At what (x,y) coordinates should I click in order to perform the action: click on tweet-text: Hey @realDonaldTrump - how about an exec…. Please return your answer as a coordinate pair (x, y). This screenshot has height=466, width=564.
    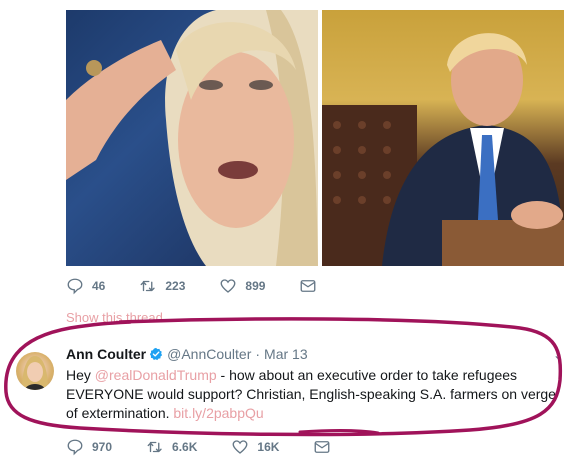
    Looking at the image, I should click on (314, 394).